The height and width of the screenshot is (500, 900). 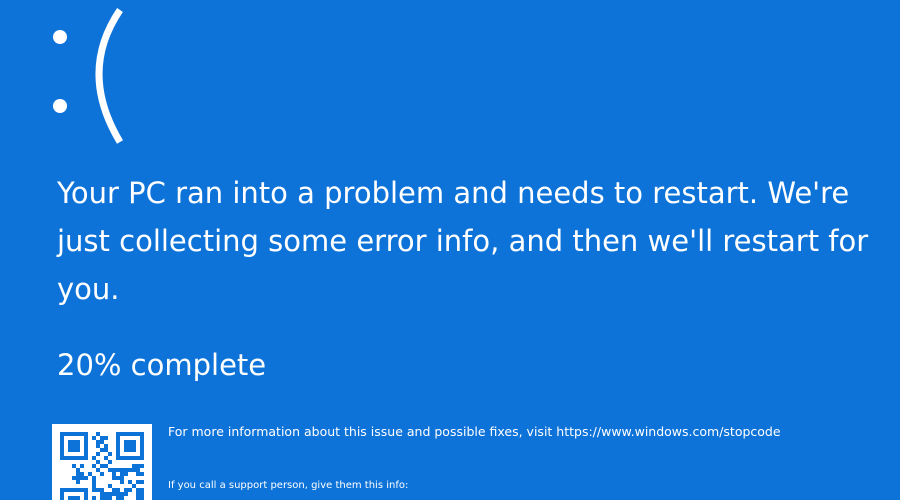 What do you see at coordinates (162, 365) in the screenshot?
I see `progress-text: 20% complete` at bounding box center [162, 365].